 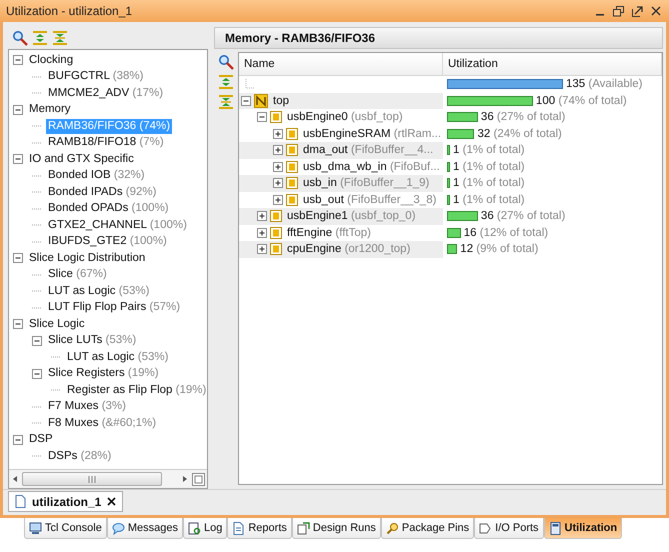 What do you see at coordinates (69, 11) in the screenshot?
I see `window-title: Utilization - utilization_1` at bounding box center [69, 11].